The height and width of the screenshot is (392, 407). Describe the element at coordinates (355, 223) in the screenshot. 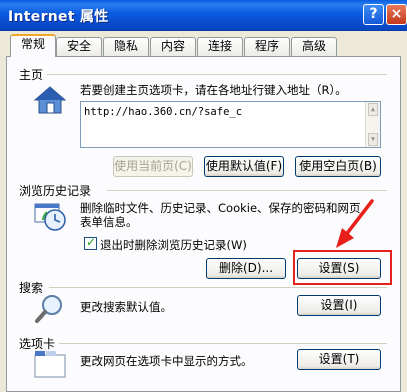

I see `annotation-arrow-icon` at that location.